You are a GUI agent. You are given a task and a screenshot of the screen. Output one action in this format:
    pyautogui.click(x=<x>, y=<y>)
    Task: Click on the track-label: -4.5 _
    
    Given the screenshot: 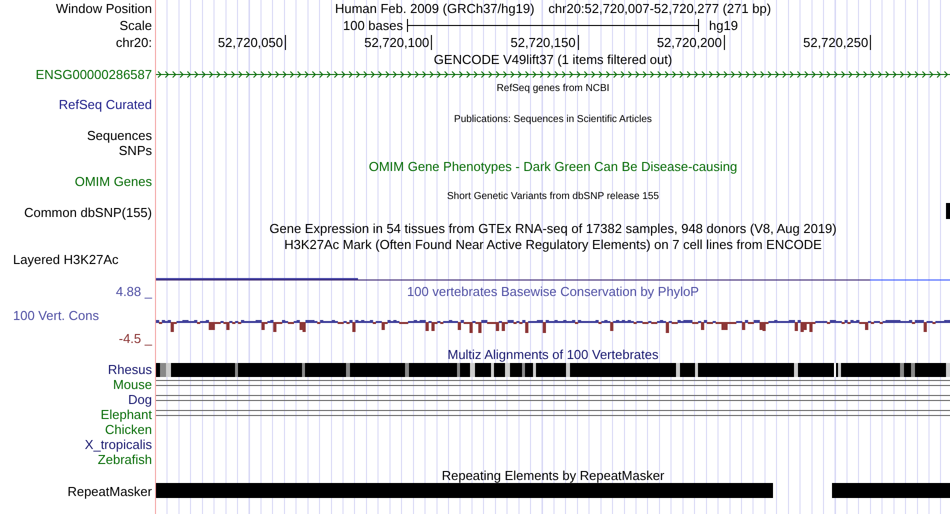 What is the action you would take?
    pyautogui.click(x=135, y=338)
    